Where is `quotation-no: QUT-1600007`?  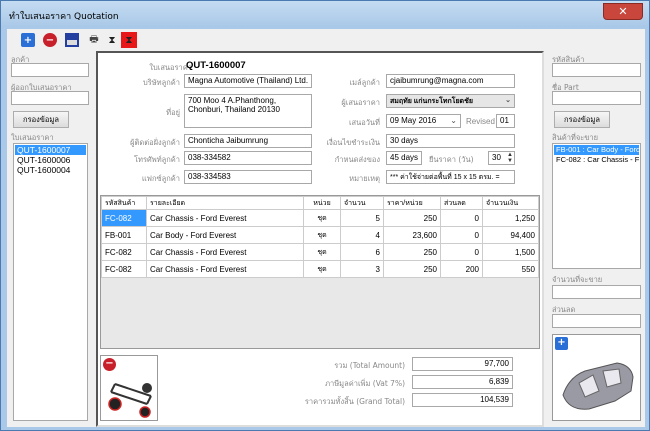
quotation-no: QUT-1600007 is located at coordinates (216, 65).